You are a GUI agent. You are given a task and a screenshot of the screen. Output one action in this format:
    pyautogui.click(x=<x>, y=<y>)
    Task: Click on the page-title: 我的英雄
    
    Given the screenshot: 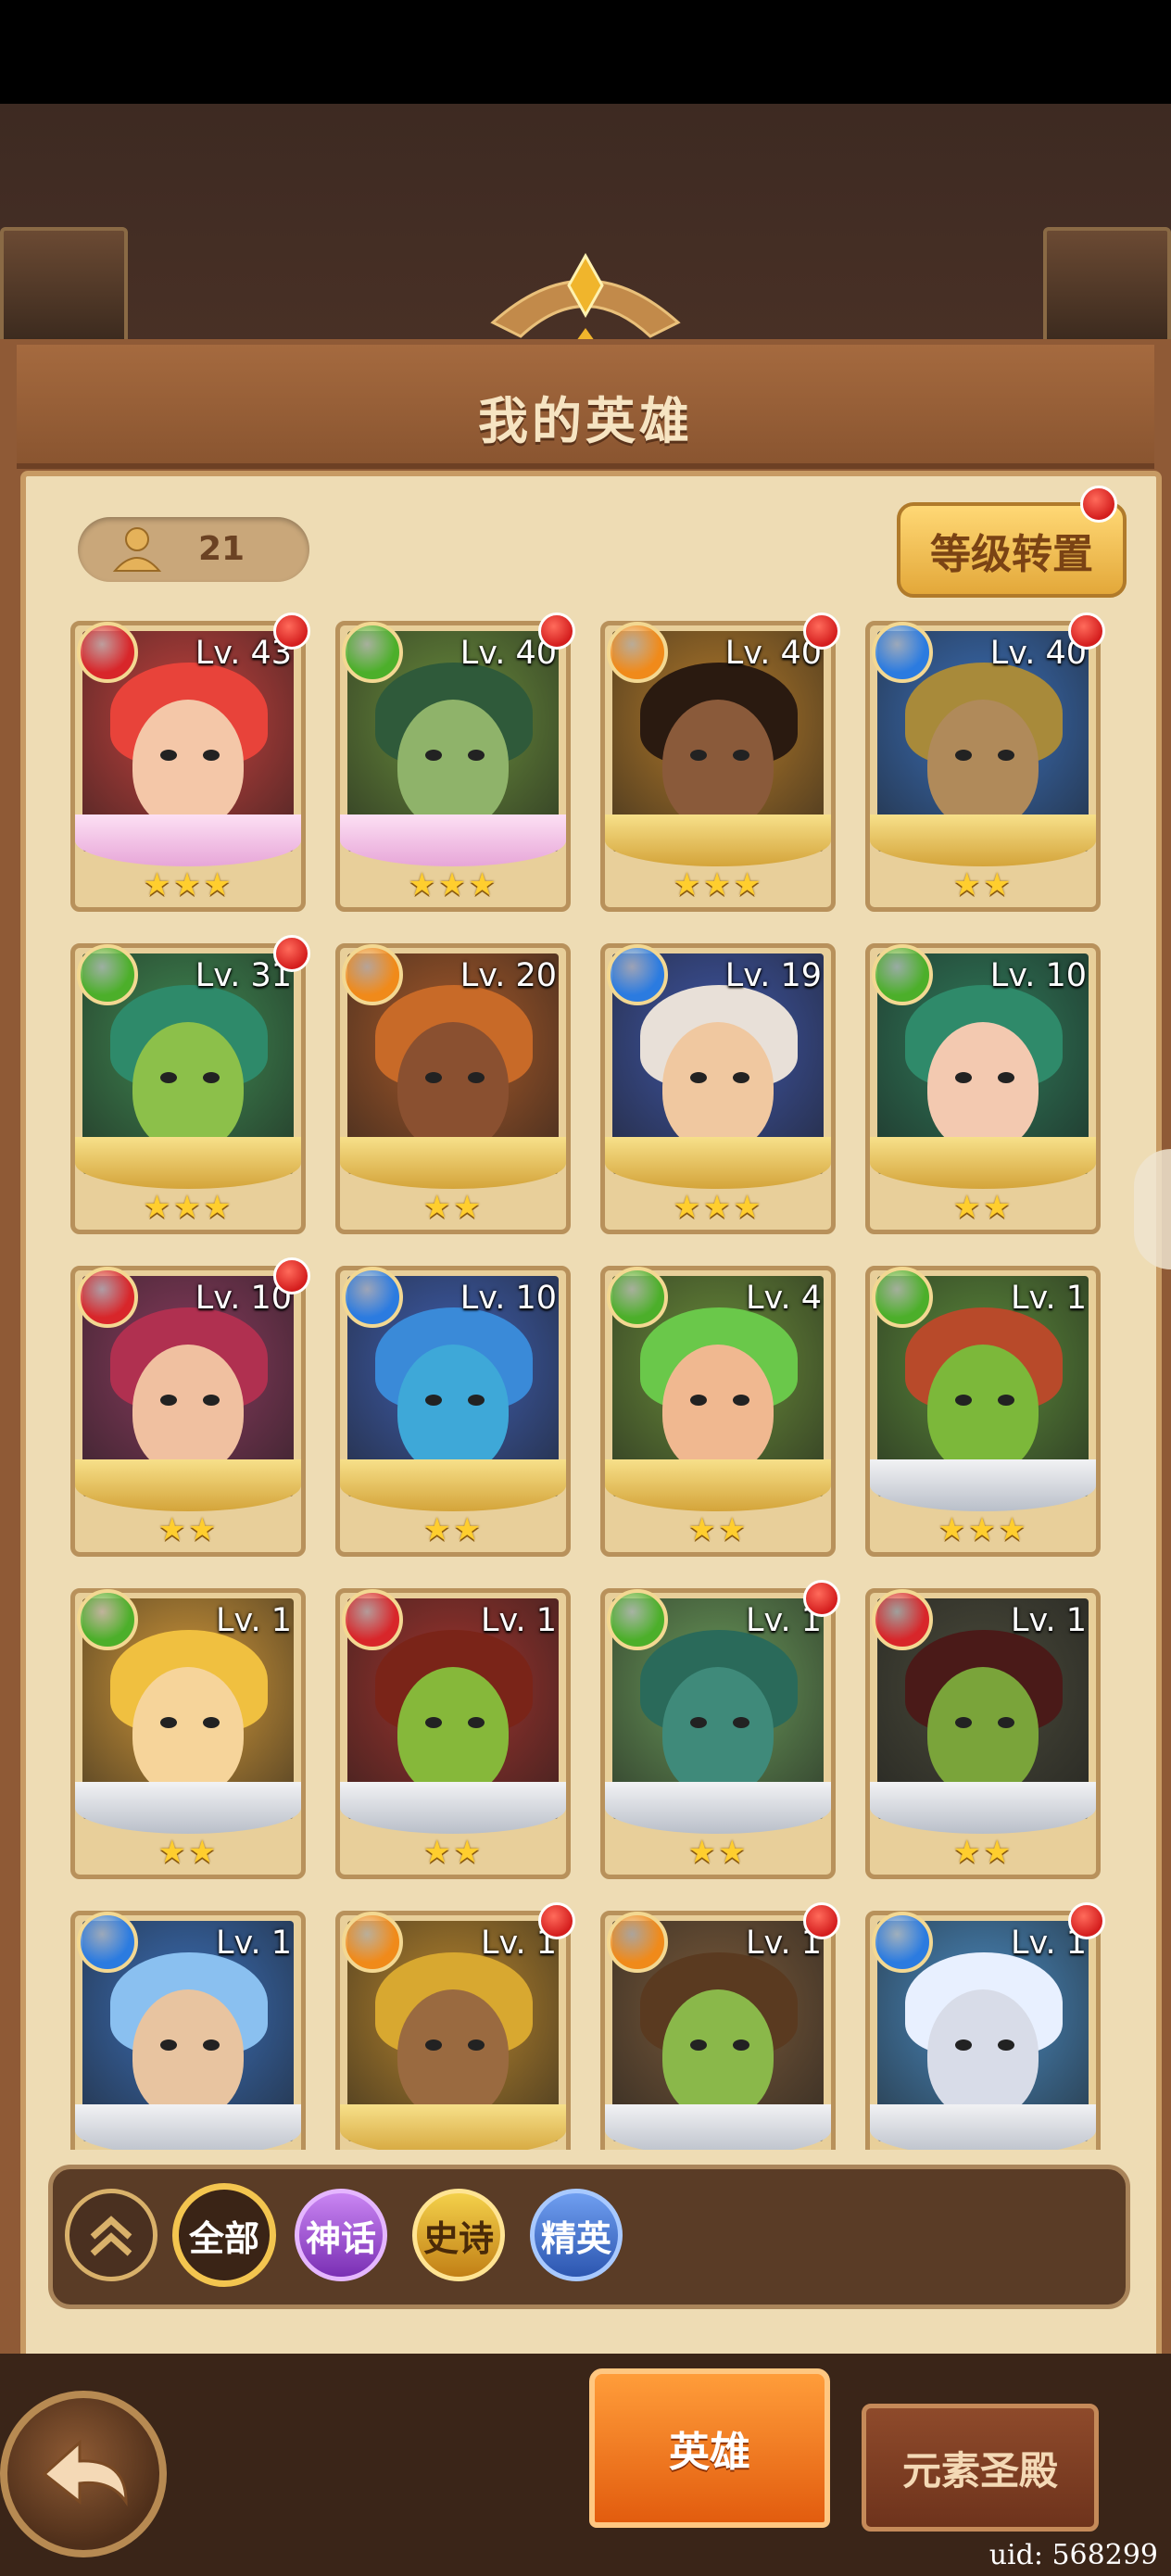 What is the action you would take?
    pyautogui.click(x=585, y=421)
    